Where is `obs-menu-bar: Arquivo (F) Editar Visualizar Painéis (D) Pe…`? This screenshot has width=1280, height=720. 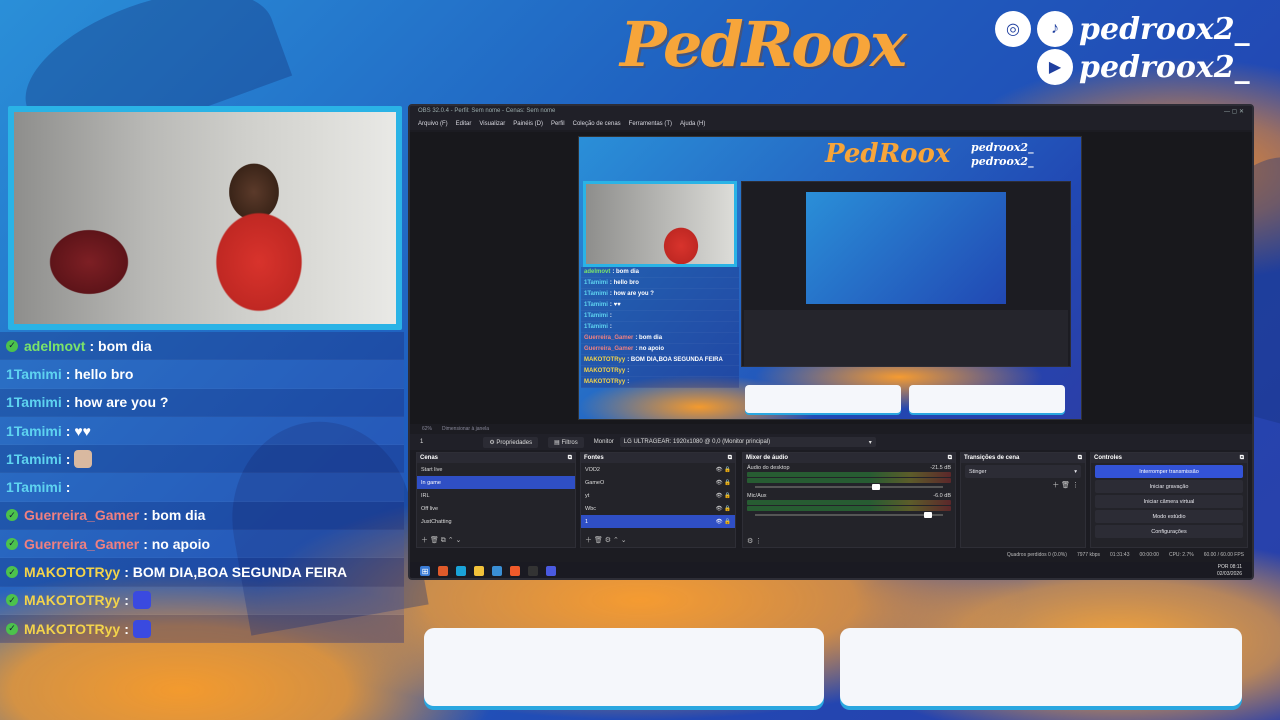 obs-menu-bar: Arquivo (F) Editar Visualizar Painéis (D) Pe… is located at coordinates (831, 124).